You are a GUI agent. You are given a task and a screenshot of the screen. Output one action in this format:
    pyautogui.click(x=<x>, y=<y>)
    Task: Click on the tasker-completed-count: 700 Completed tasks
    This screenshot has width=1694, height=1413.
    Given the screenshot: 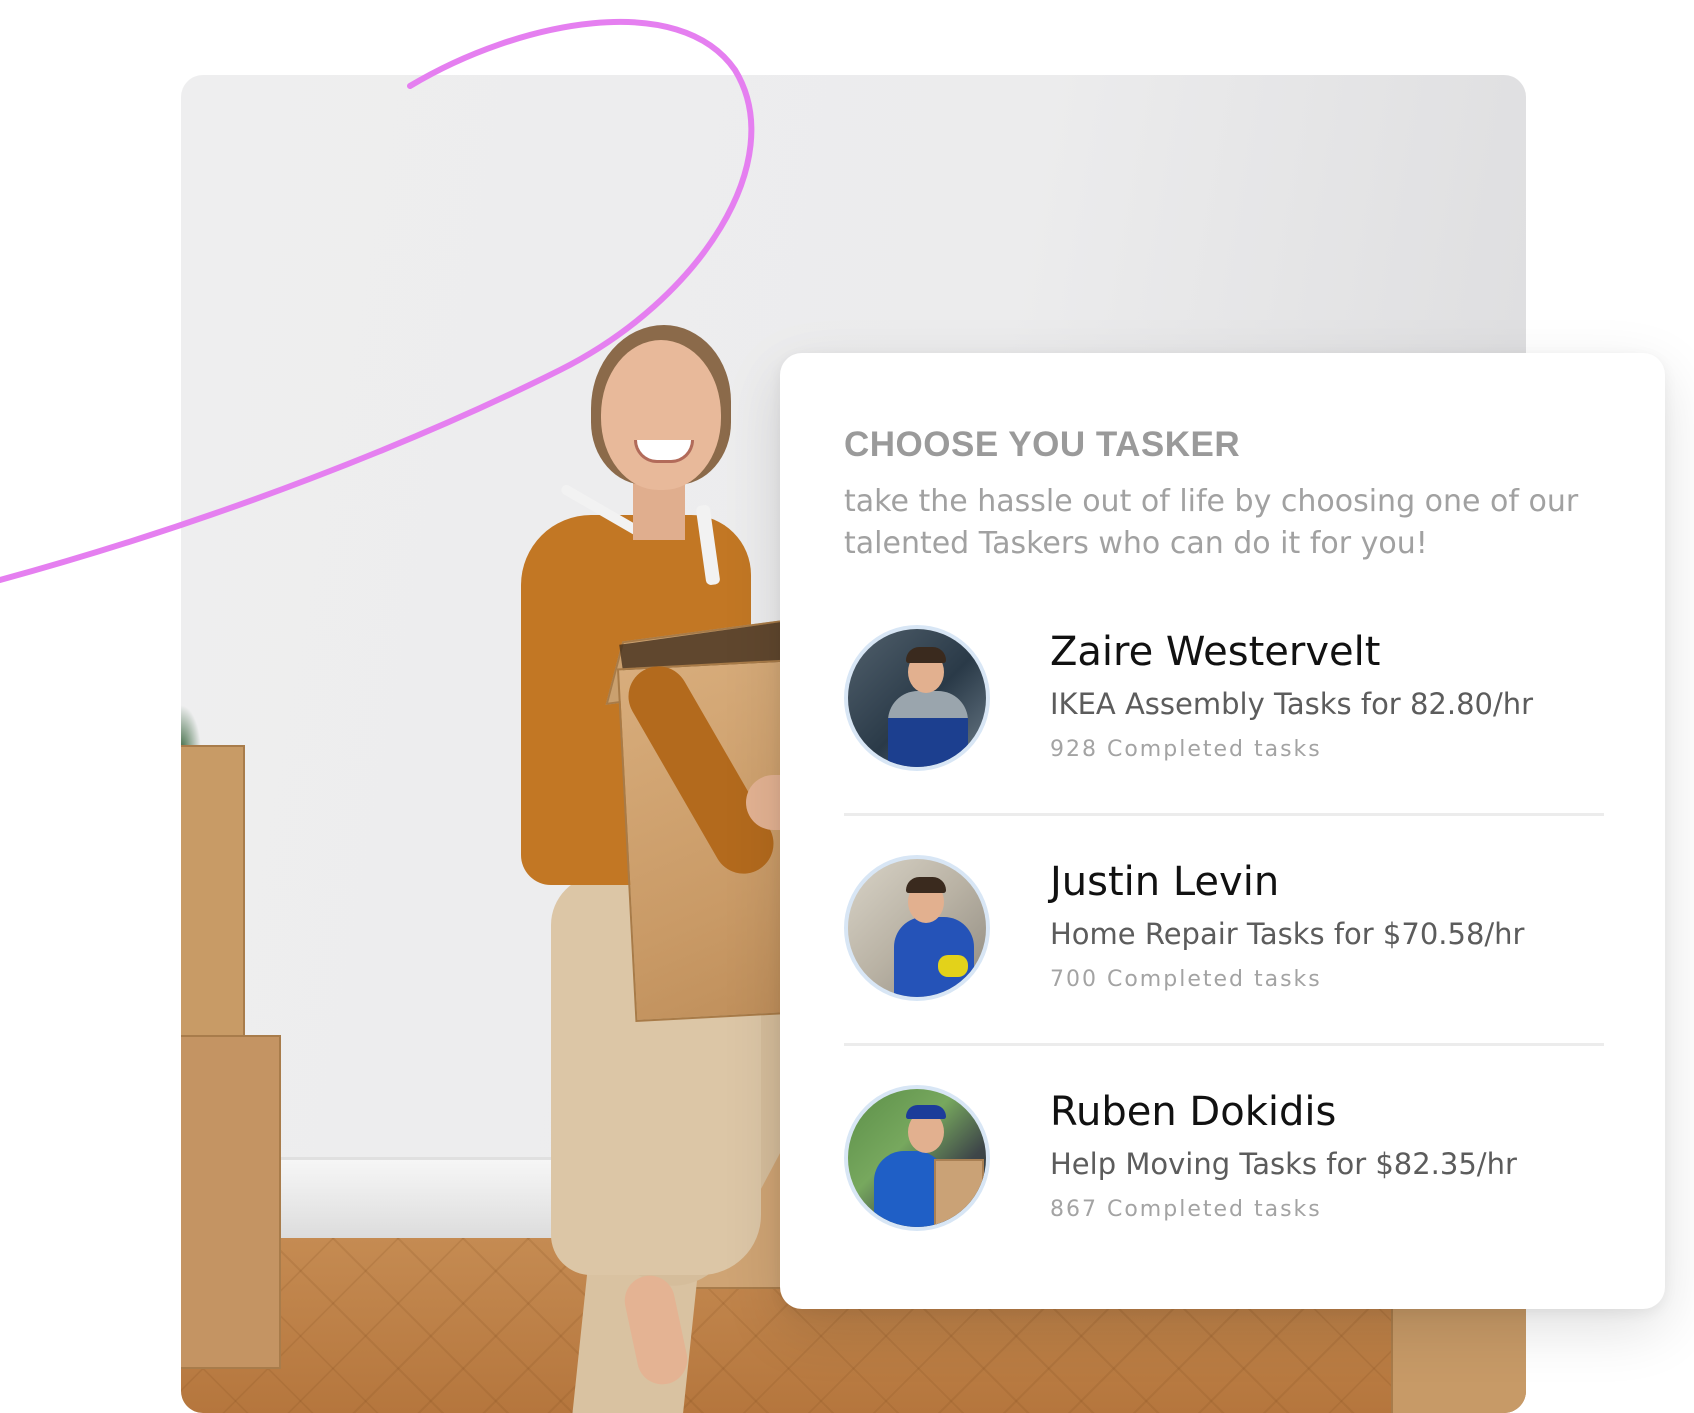 What is the action you would take?
    pyautogui.click(x=1186, y=979)
    